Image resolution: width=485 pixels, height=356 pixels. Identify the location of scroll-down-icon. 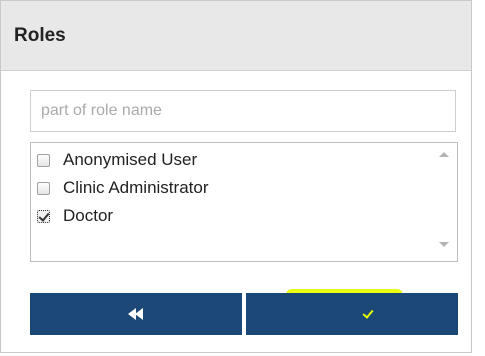
(444, 244).